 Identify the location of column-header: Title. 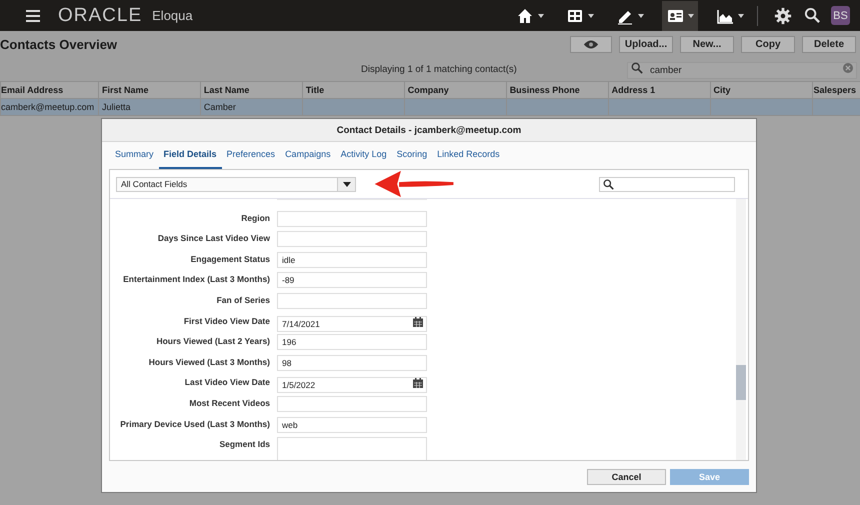
(353, 90).